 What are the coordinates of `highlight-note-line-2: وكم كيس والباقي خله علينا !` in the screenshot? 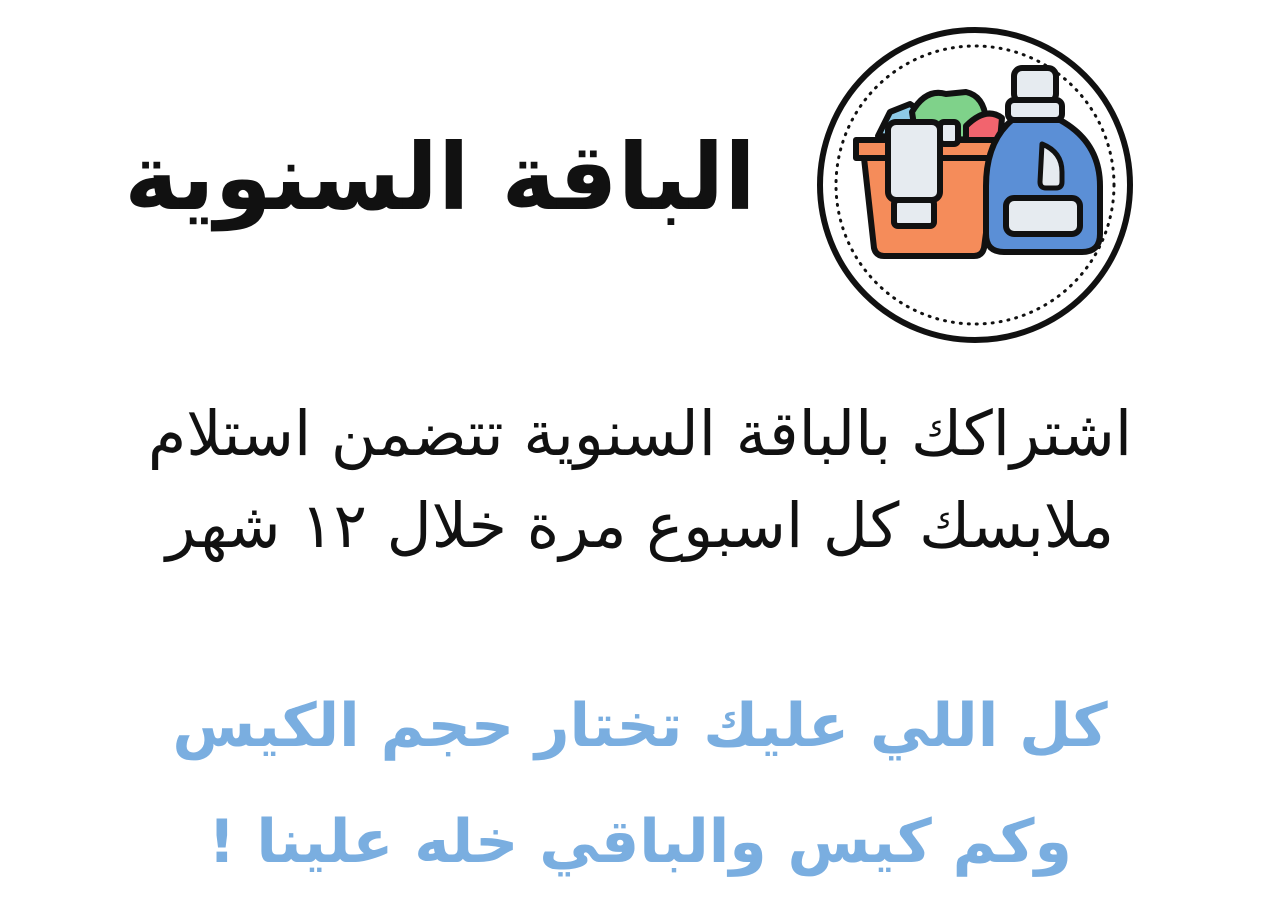 It's located at (640, 842).